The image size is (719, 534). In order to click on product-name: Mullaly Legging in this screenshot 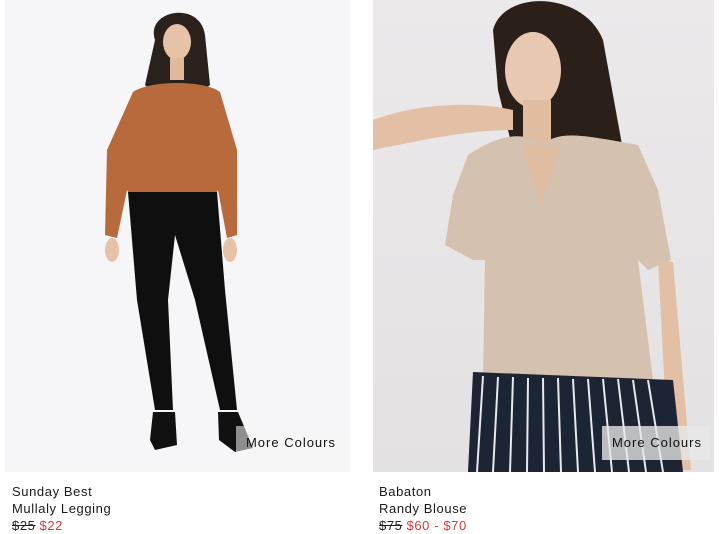, I will do `click(181, 508)`.